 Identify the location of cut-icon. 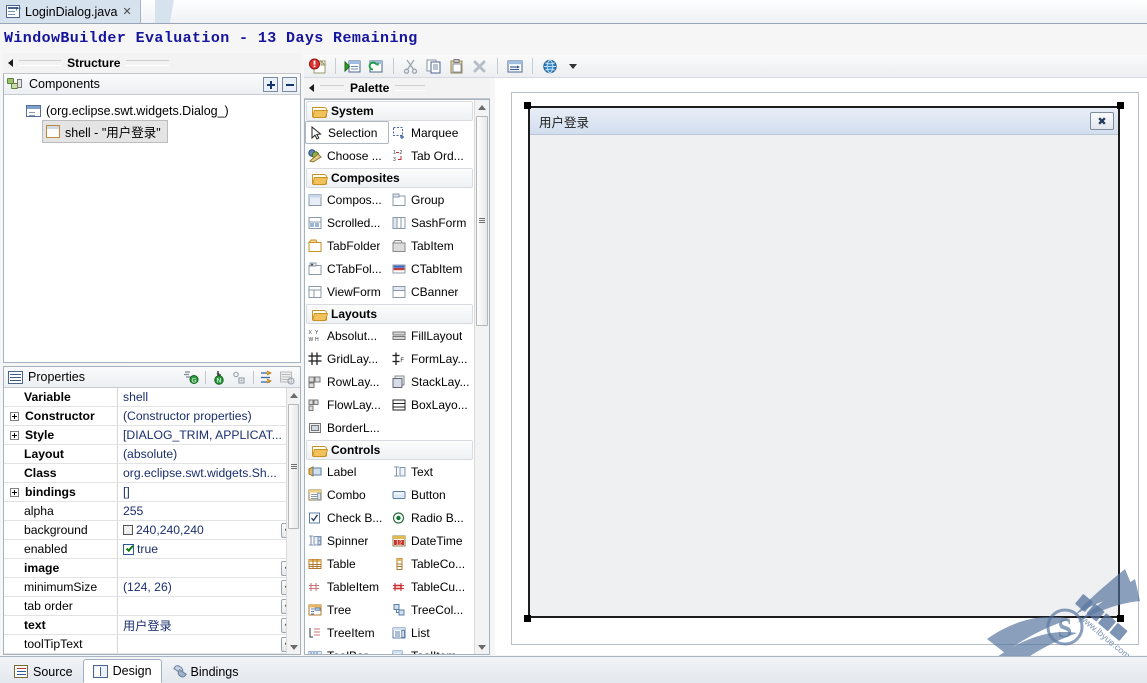
(411, 66).